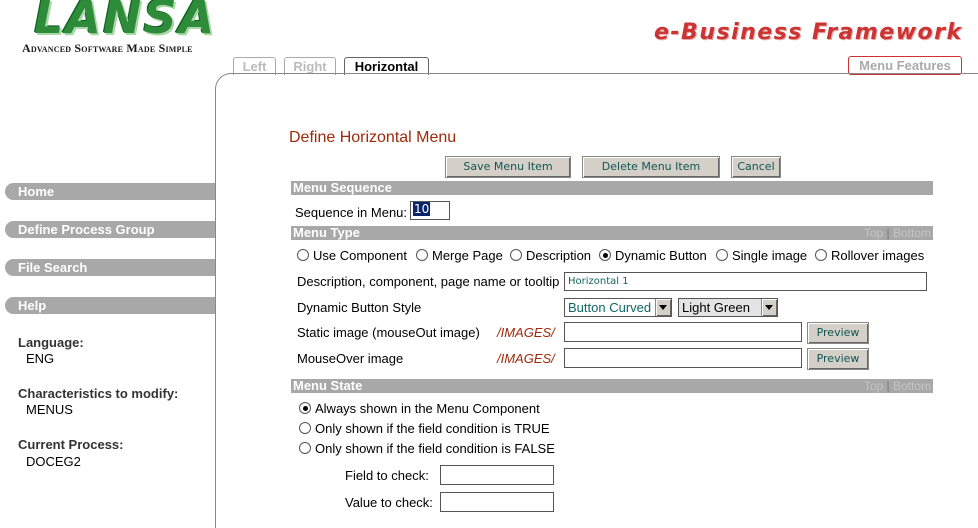 The image size is (978, 528). What do you see at coordinates (49, 409) in the screenshot?
I see `characteristics-value: MENUS` at bounding box center [49, 409].